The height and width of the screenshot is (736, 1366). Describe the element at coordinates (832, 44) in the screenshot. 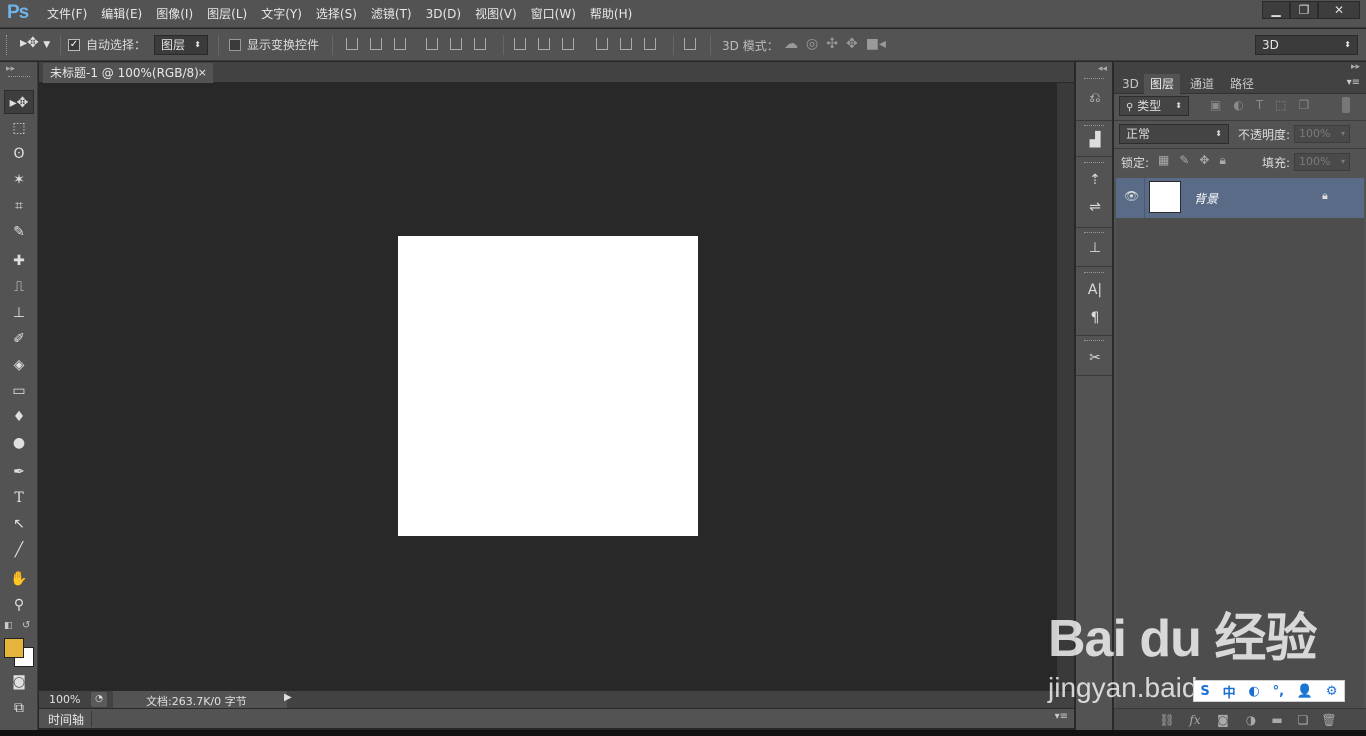

I see `3d-drag-icon: ✣` at that location.